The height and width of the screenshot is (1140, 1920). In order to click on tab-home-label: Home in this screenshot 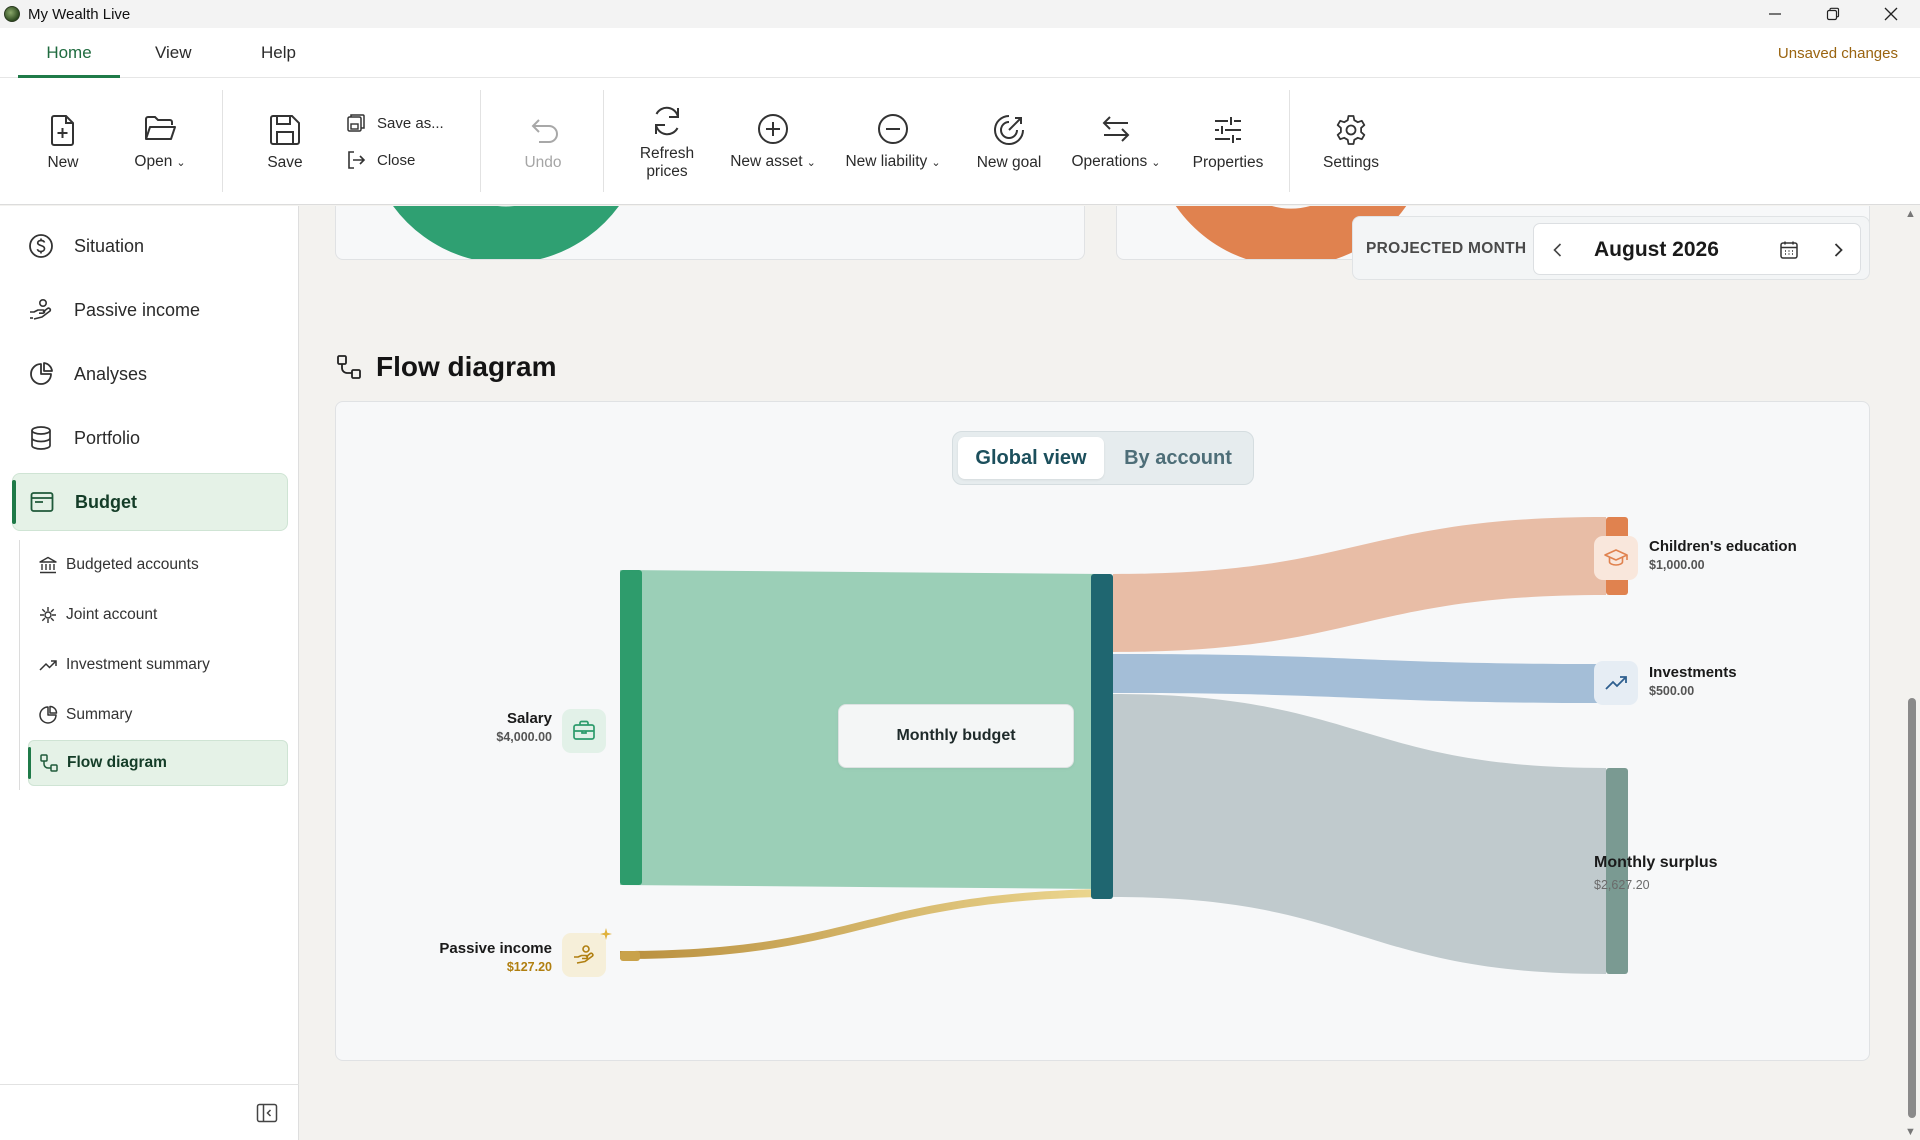, I will do `click(69, 52)`.